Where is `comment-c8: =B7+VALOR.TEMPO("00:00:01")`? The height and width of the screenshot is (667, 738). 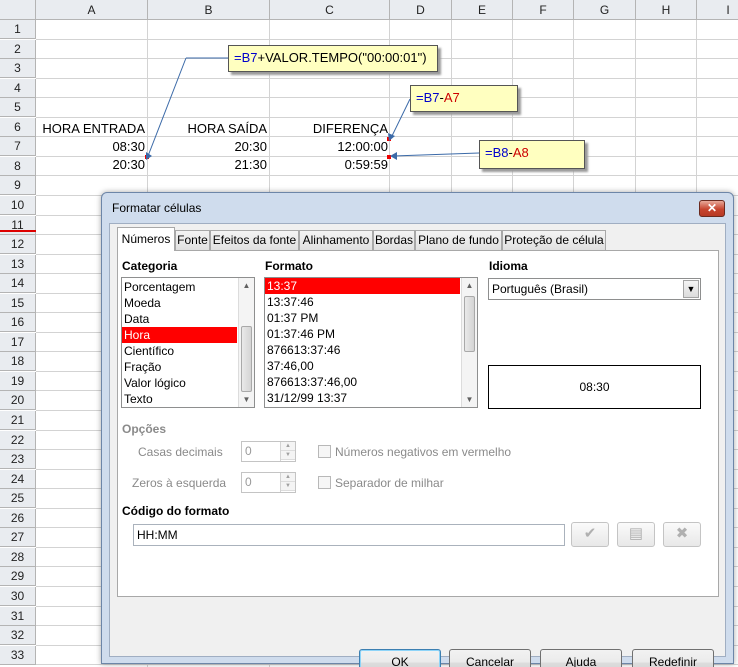 comment-c8: =B7+VALOR.TEMPO("00:00:01") is located at coordinates (333, 58).